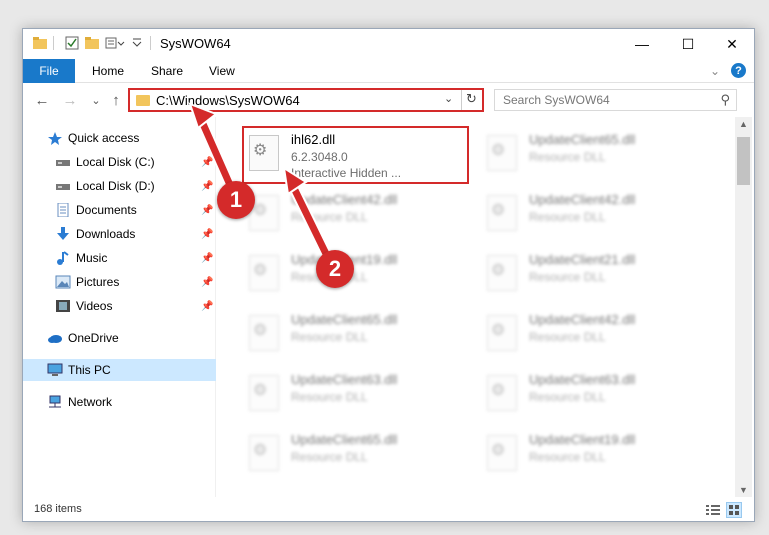 Image resolution: width=769 pixels, height=535 pixels. I want to click on tab-view: View, so click(222, 71).